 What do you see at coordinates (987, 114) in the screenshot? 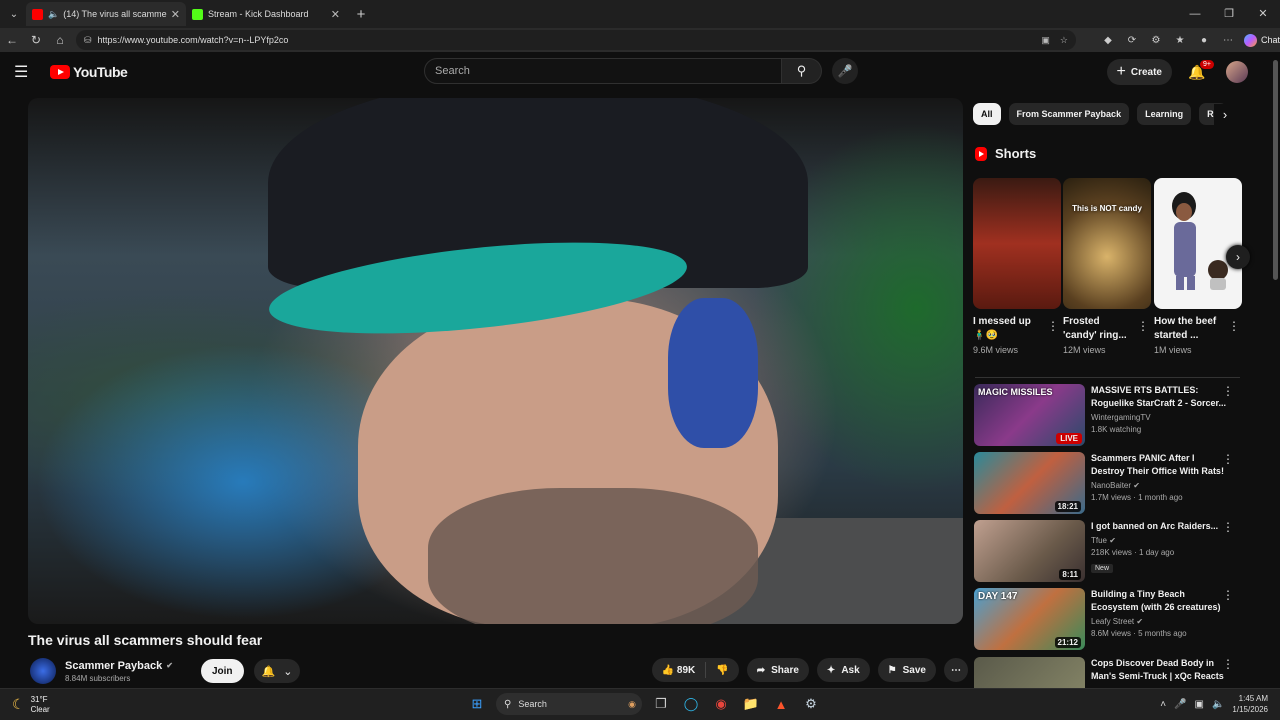
I see `chip-all: All` at bounding box center [987, 114].